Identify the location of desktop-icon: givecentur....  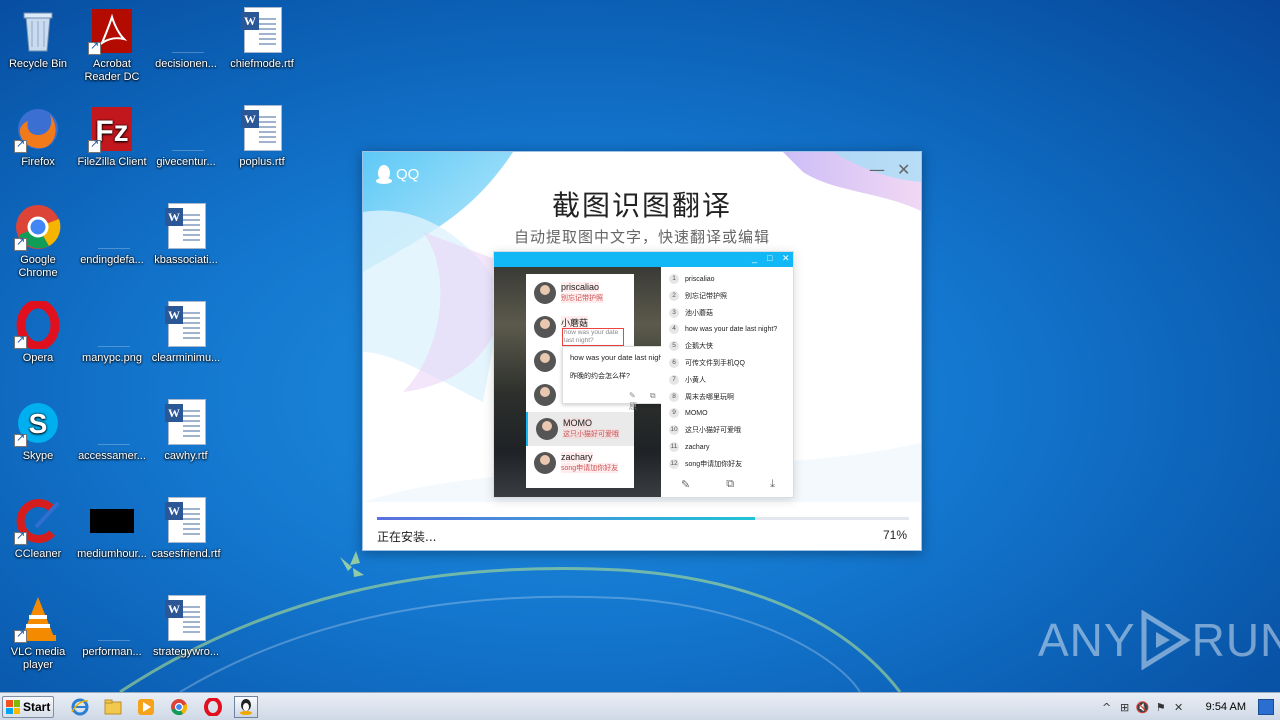
(186, 137).